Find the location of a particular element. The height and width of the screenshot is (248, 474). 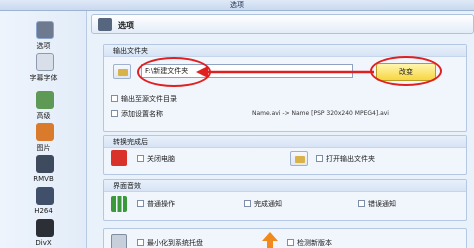

sidebar-item-label: H264 is located at coordinates (43, 211).